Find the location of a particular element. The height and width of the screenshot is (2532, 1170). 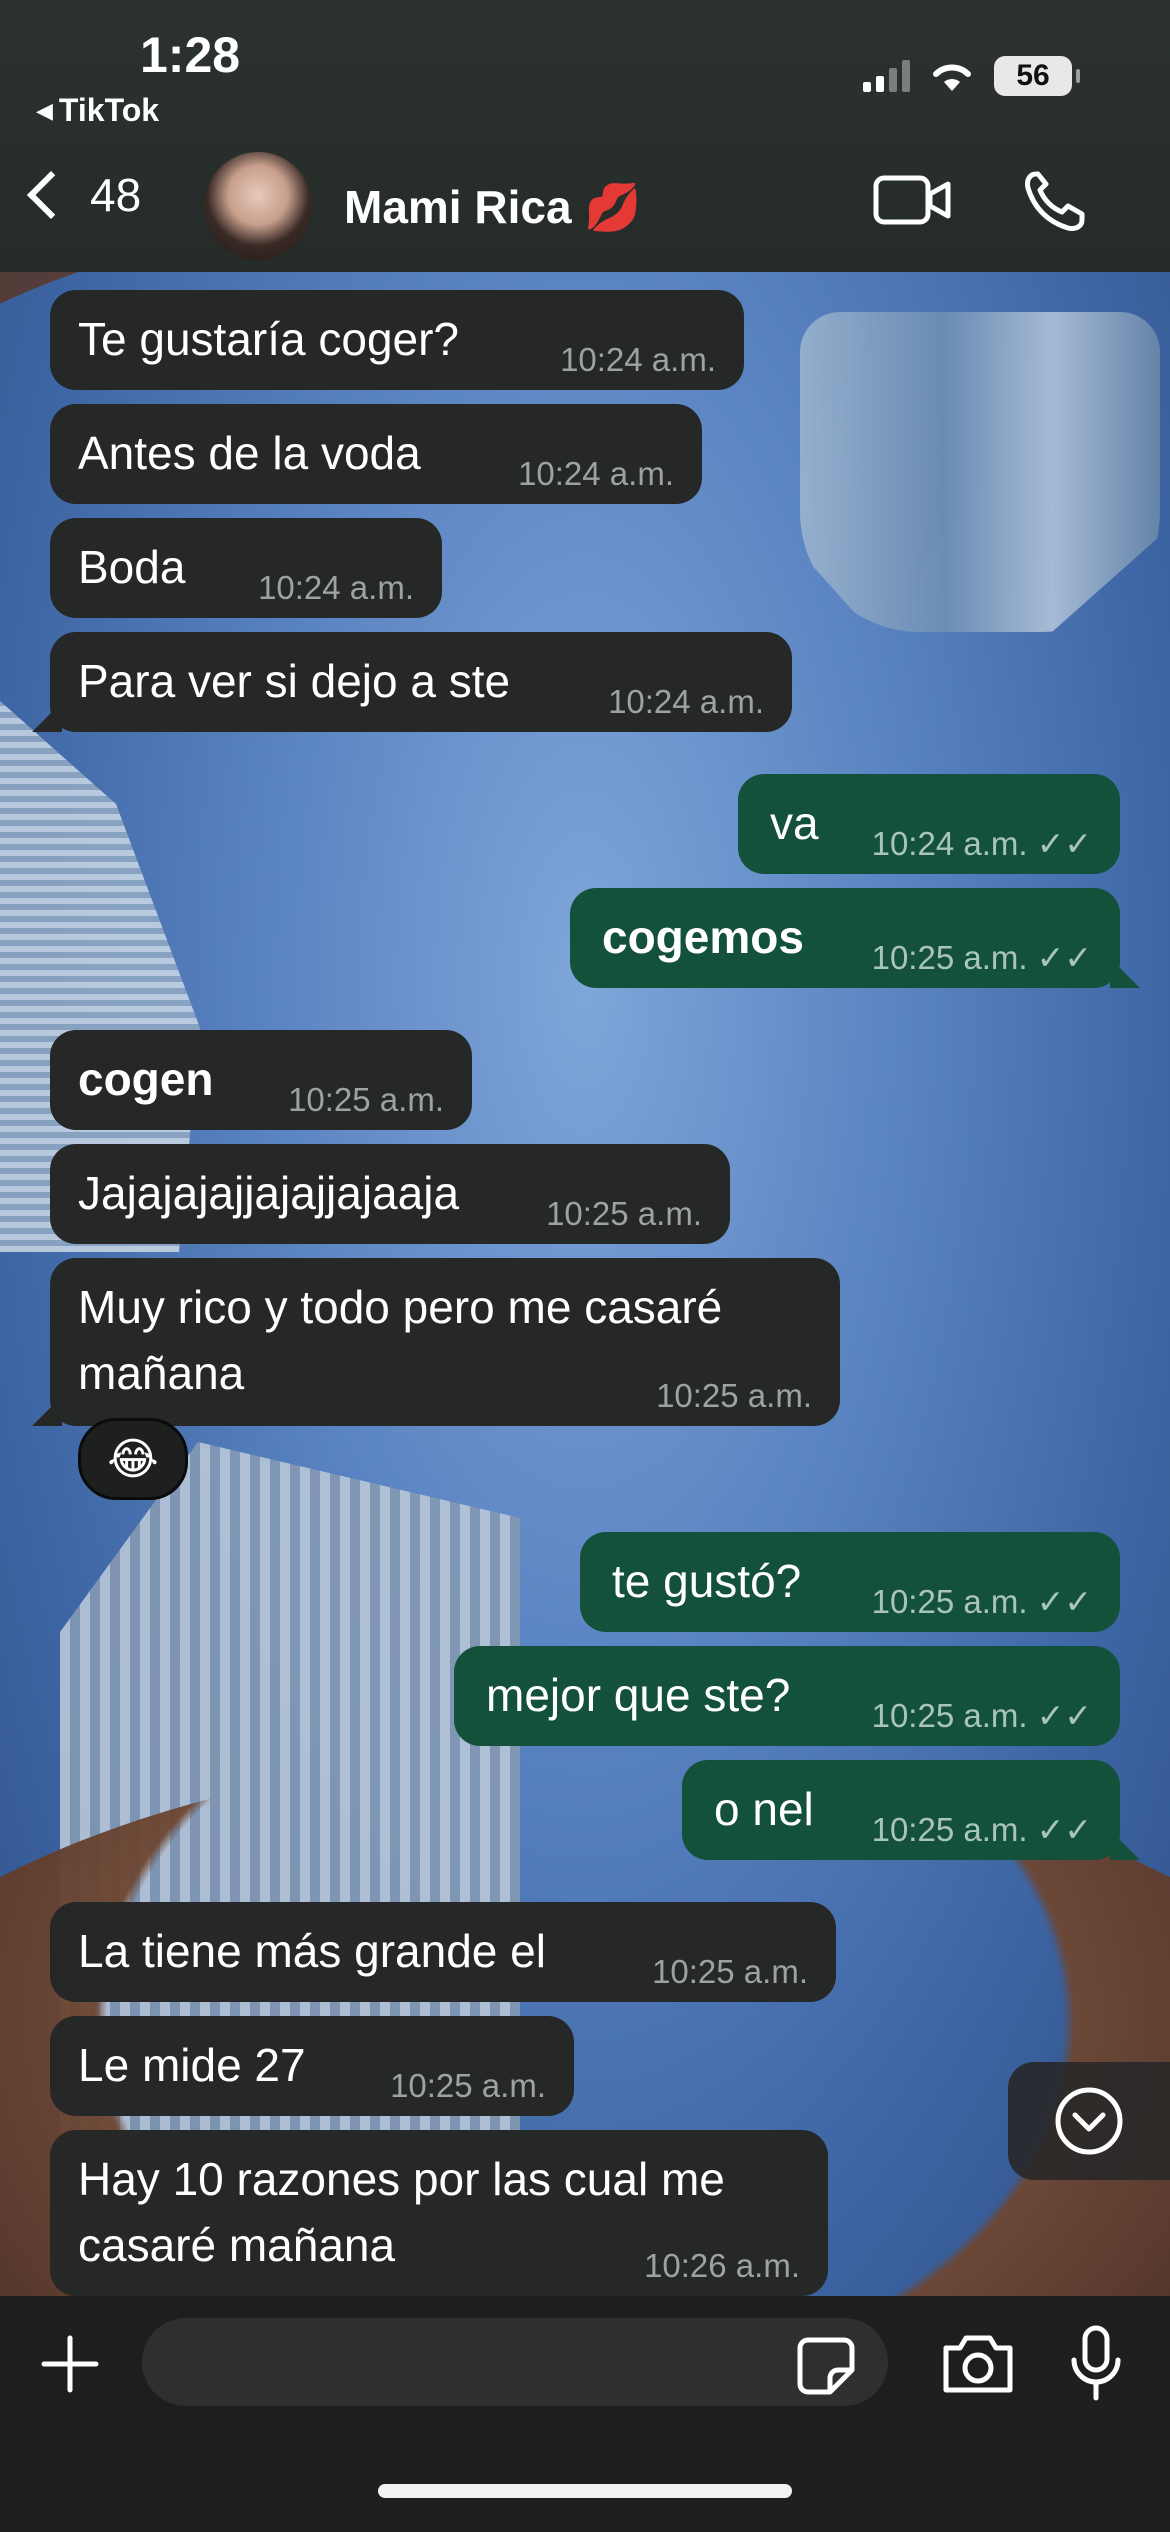

message-outgoing: cogemos 10:25 a.m. ✓✓ is located at coordinates (845, 938).